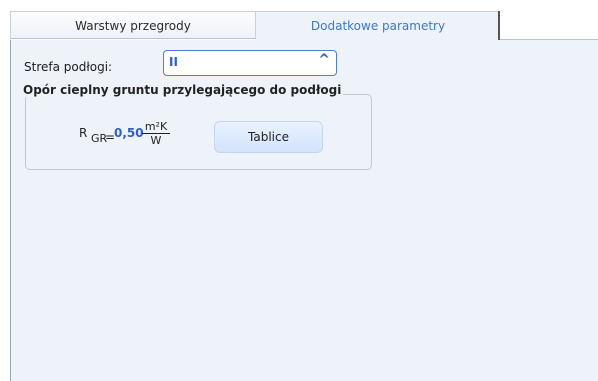  I want to click on unit-numerator: m²K, so click(156, 127).